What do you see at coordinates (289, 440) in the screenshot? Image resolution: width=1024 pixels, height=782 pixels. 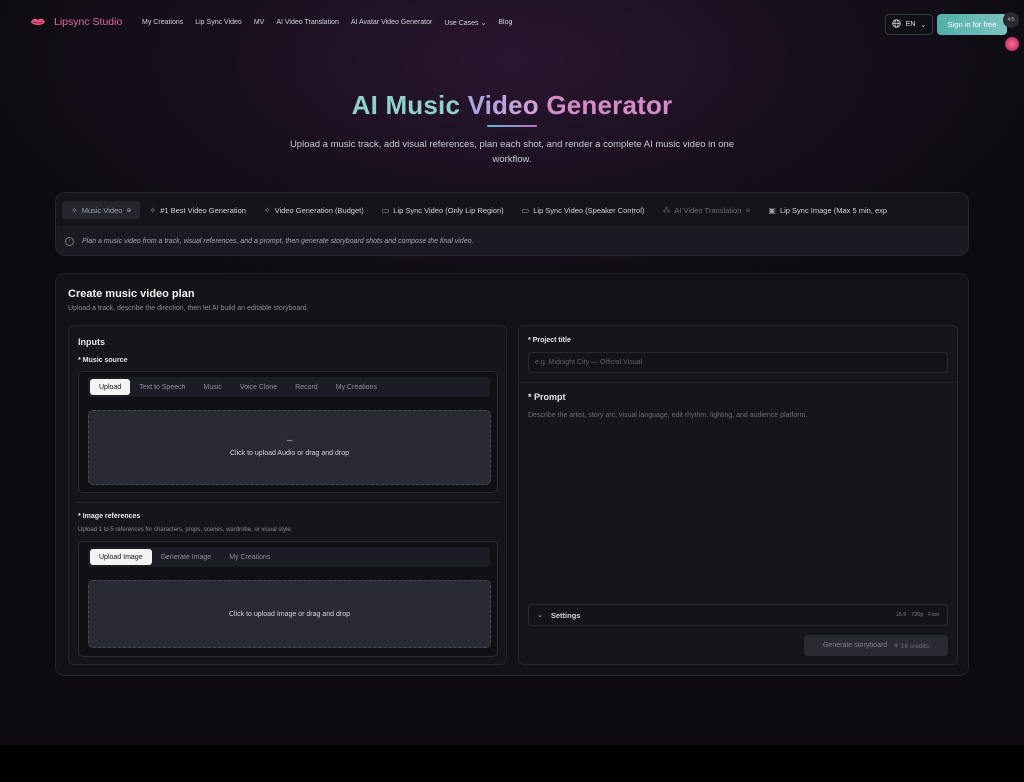 I see `audio-dropzone-dash: –` at bounding box center [289, 440].